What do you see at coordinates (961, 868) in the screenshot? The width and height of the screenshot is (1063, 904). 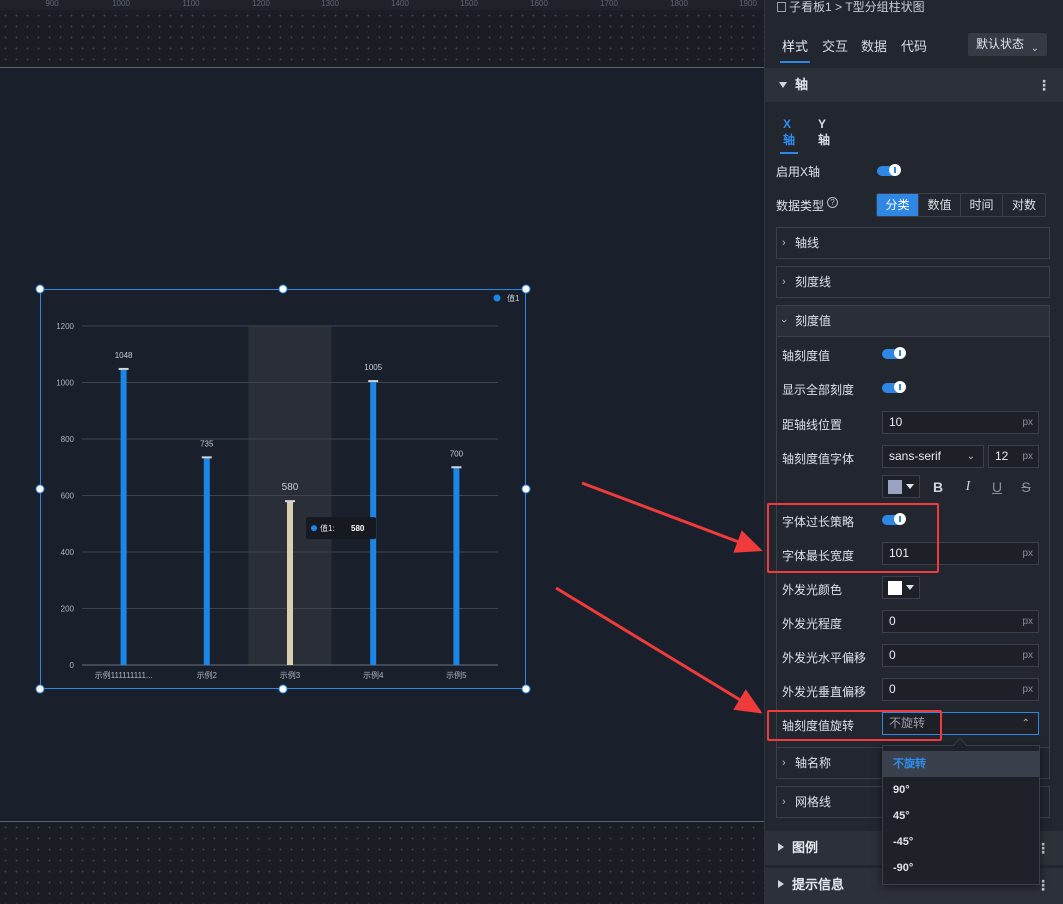 I see `rotate-option-neg90: -90°` at bounding box center [961, 868].